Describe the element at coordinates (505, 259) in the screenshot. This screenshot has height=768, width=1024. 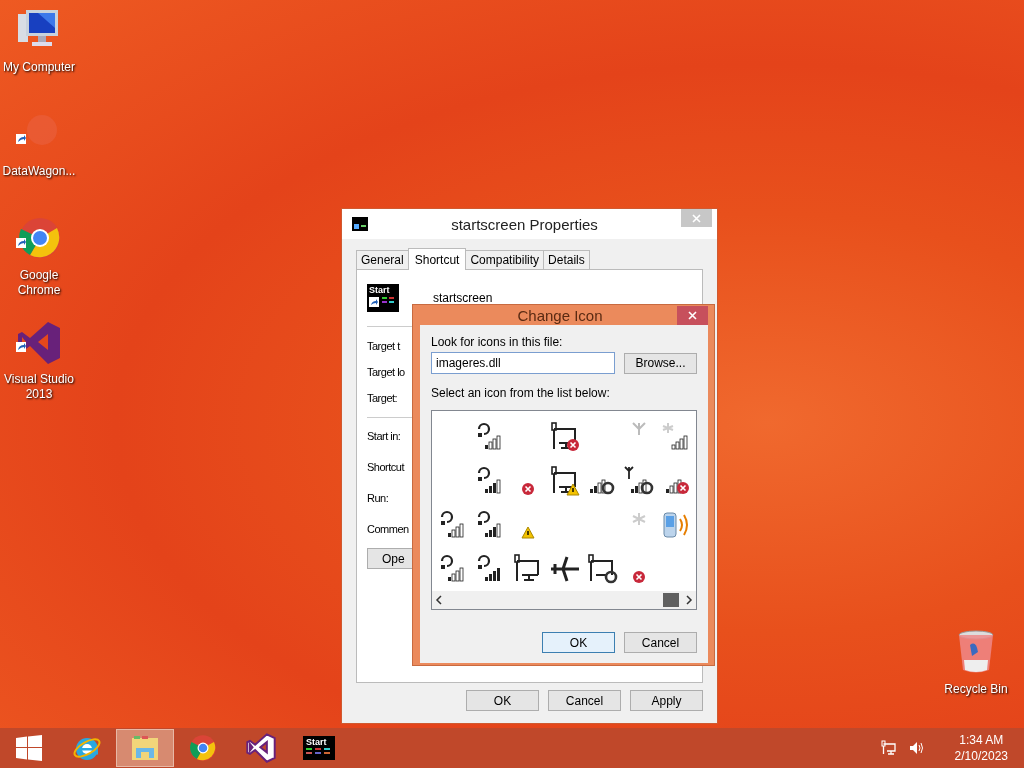
I see `tab: Compatibility` at that location.